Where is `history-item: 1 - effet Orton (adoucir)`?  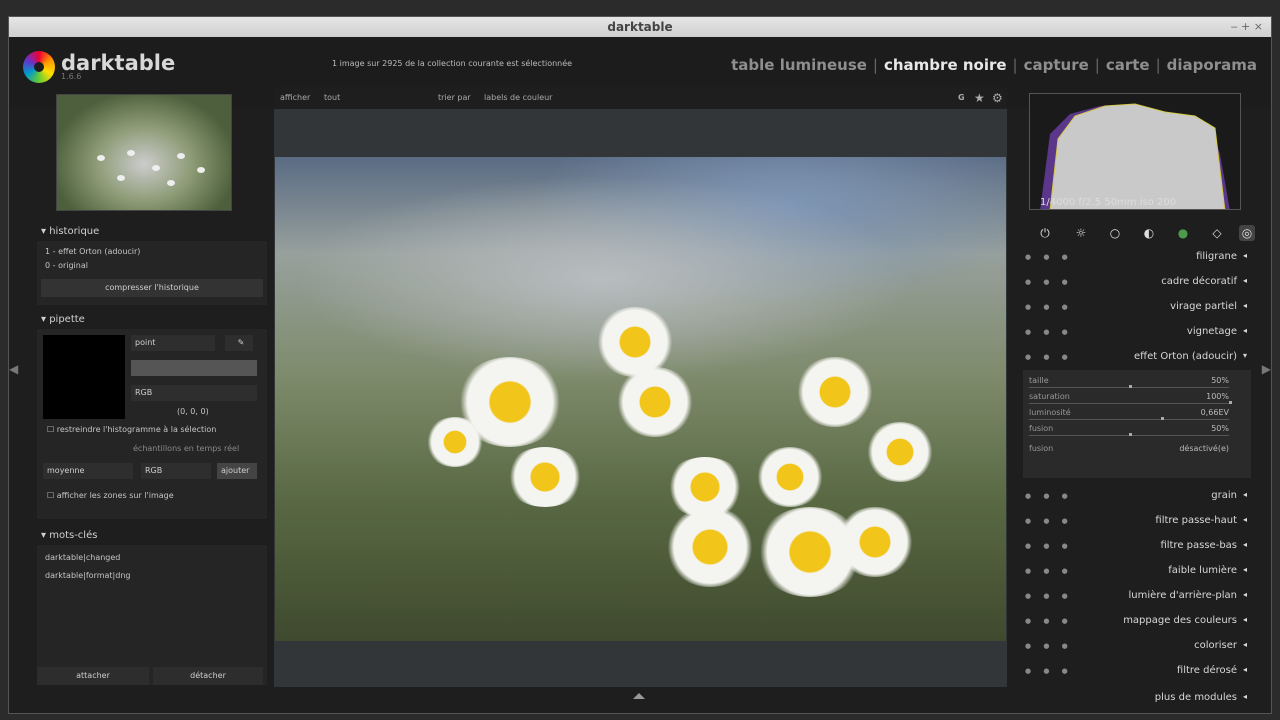
history-item: 1 - effet Orton (adoucir) is located at coordinates (92, 251).